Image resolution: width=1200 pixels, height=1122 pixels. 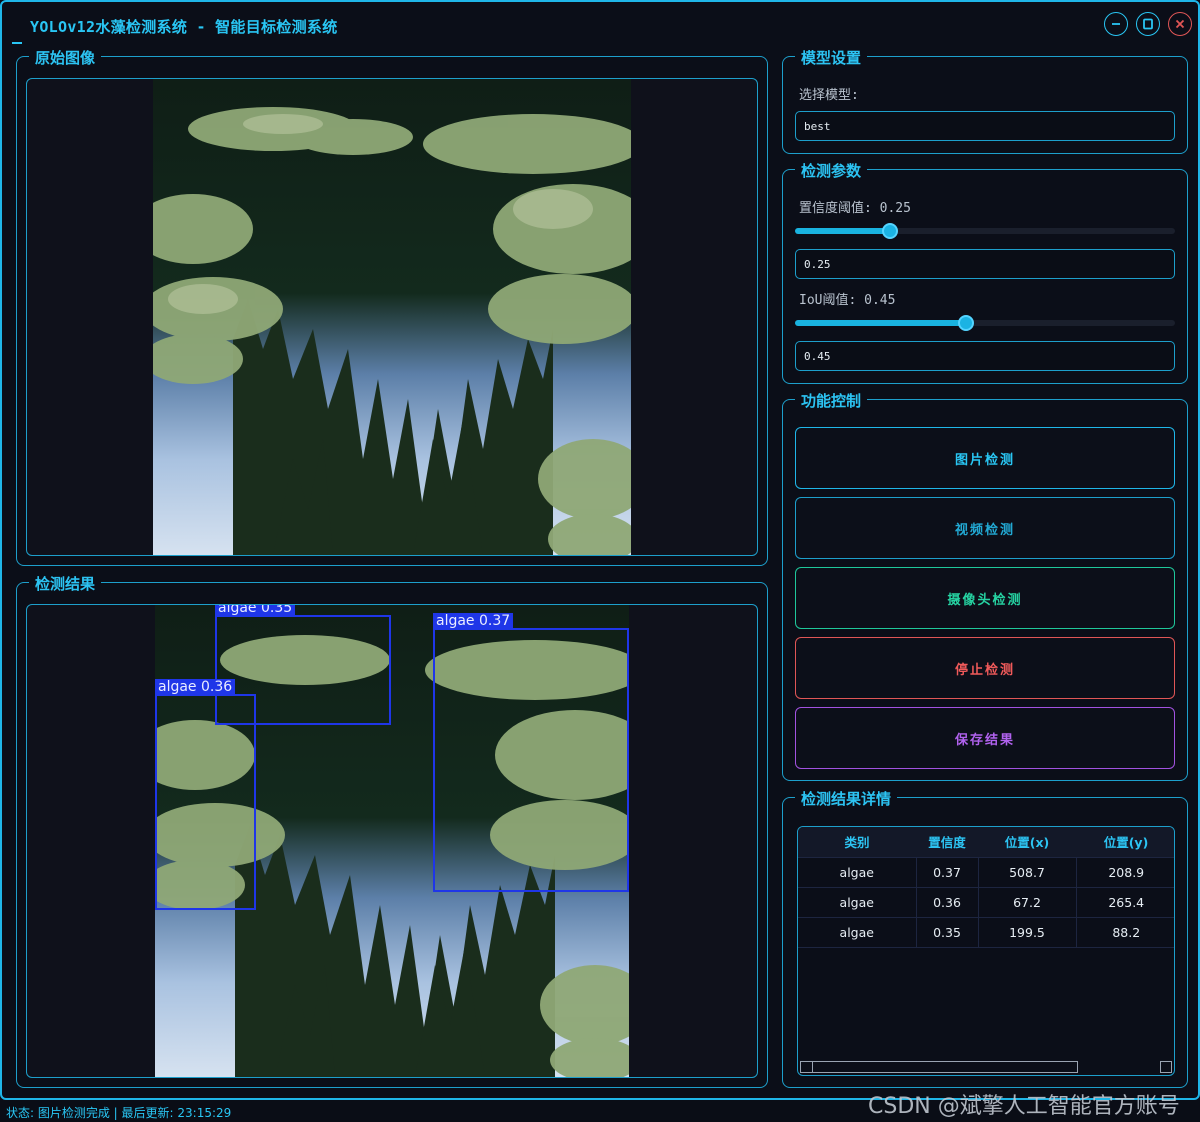 What do you see at coordinates (985, 100) in the screenshot?
I see `model-settings-group: 模型设置 选择模型: best` at bounding box center [985, 100].